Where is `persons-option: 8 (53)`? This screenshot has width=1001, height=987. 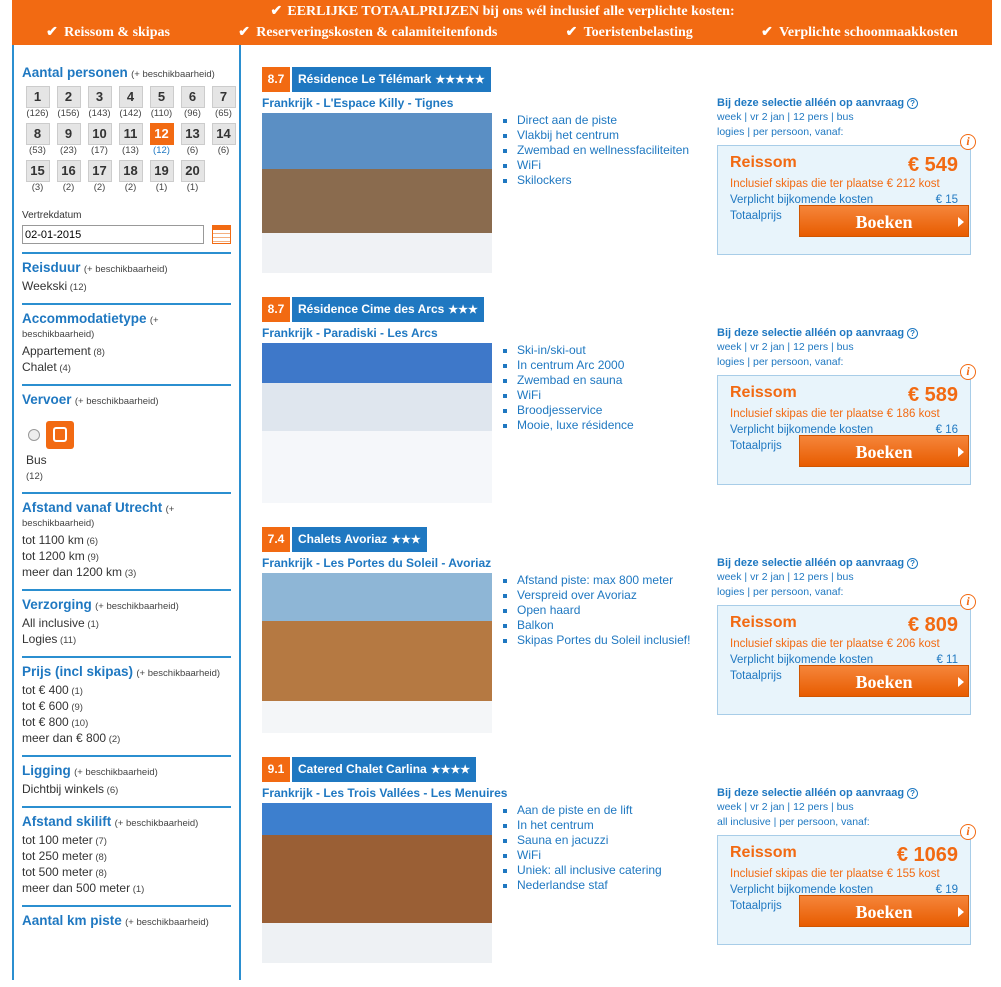
persons-option: 8 (53) is located at coordinates (37, 140).